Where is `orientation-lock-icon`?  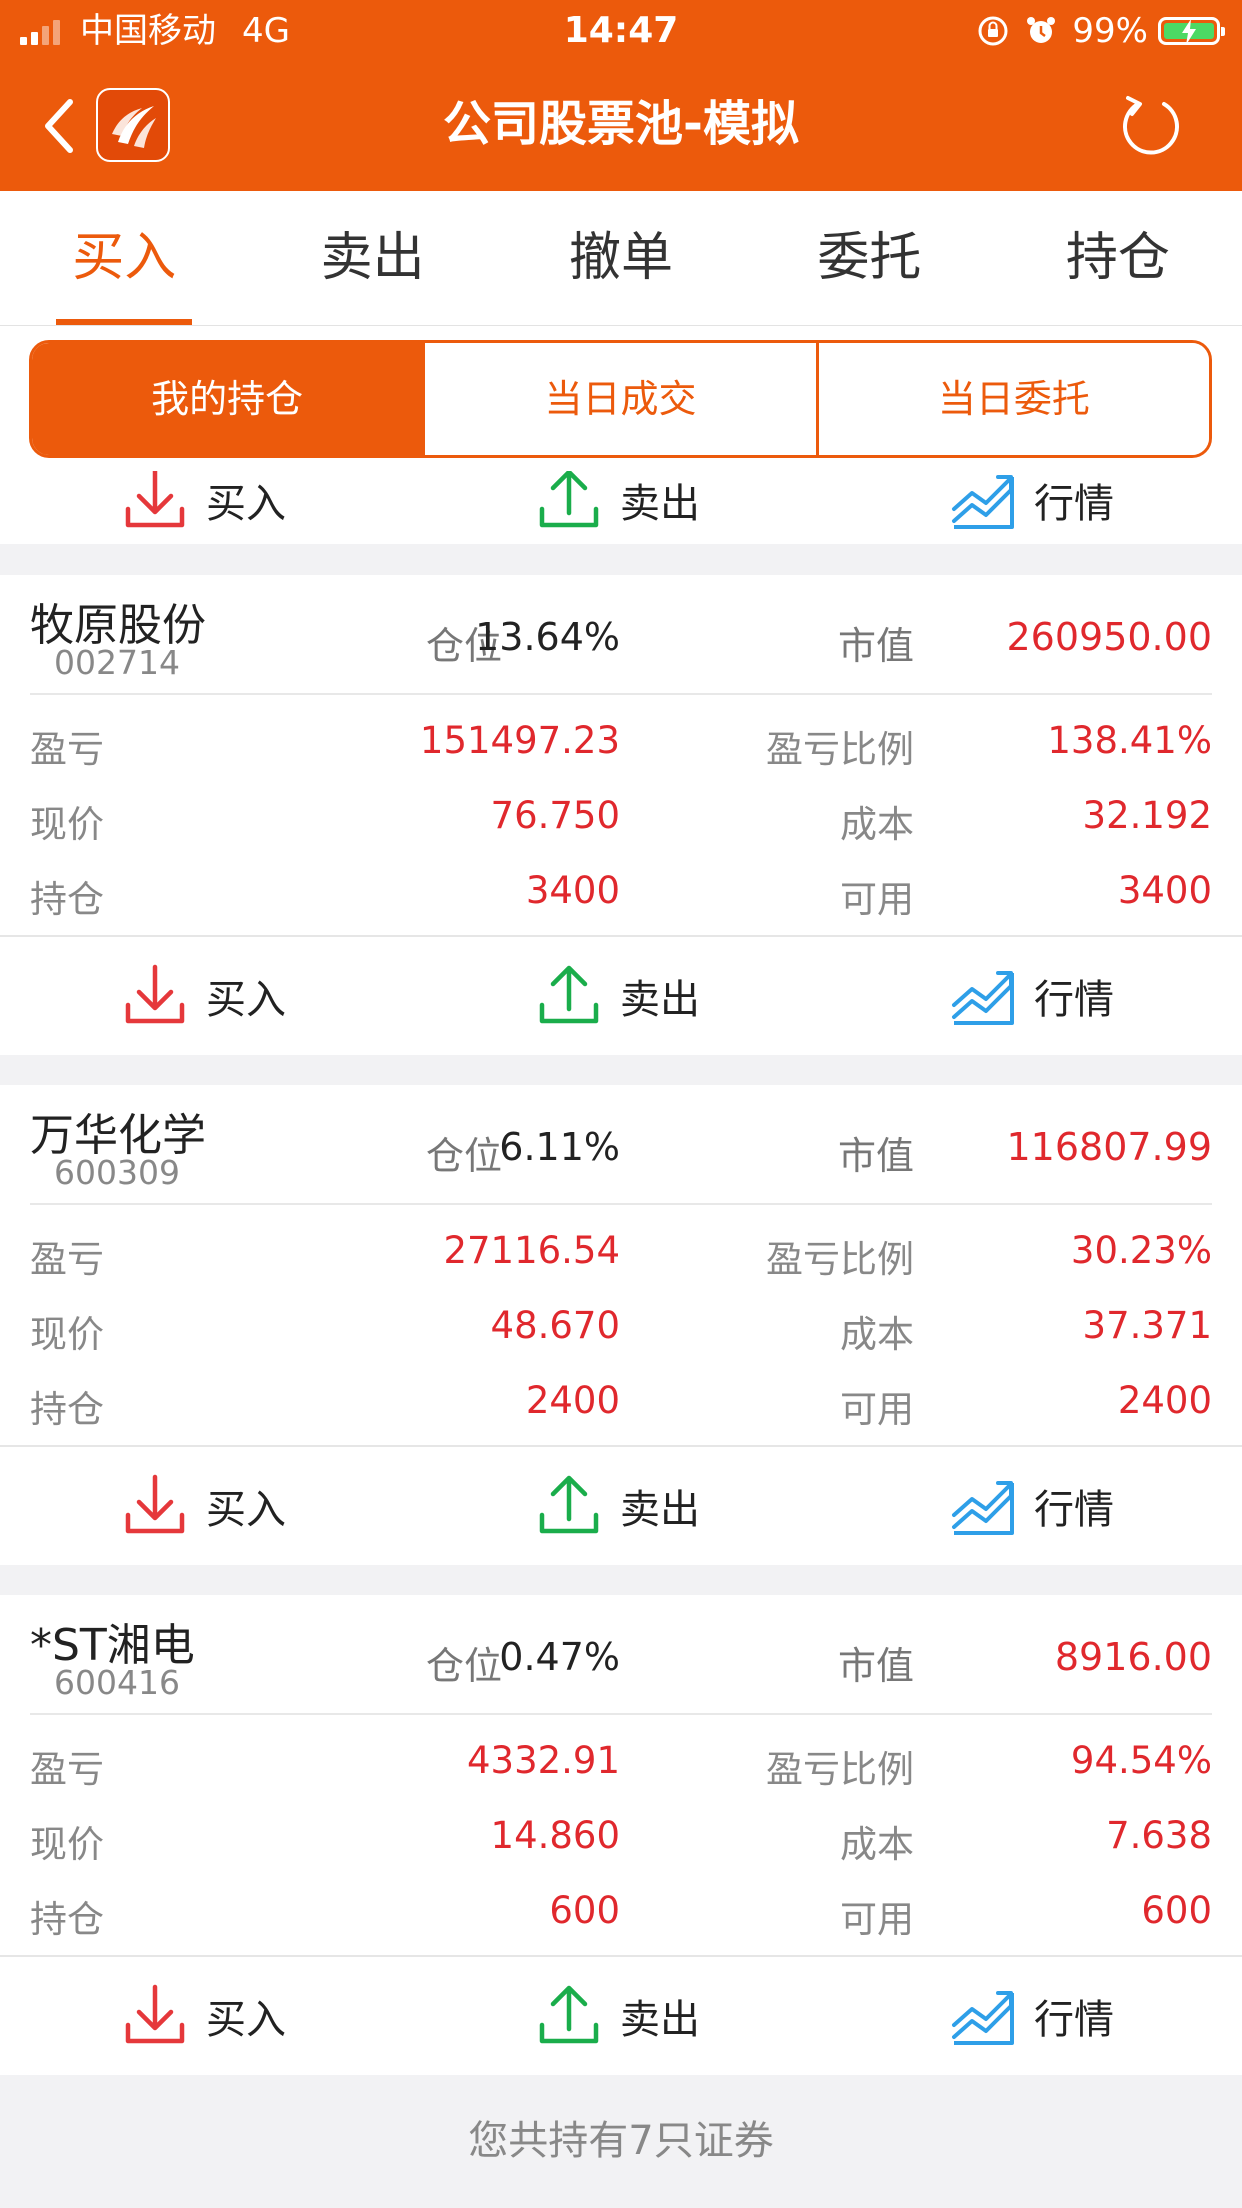 orientation-lock-icon is located at coordinates (993, 31).